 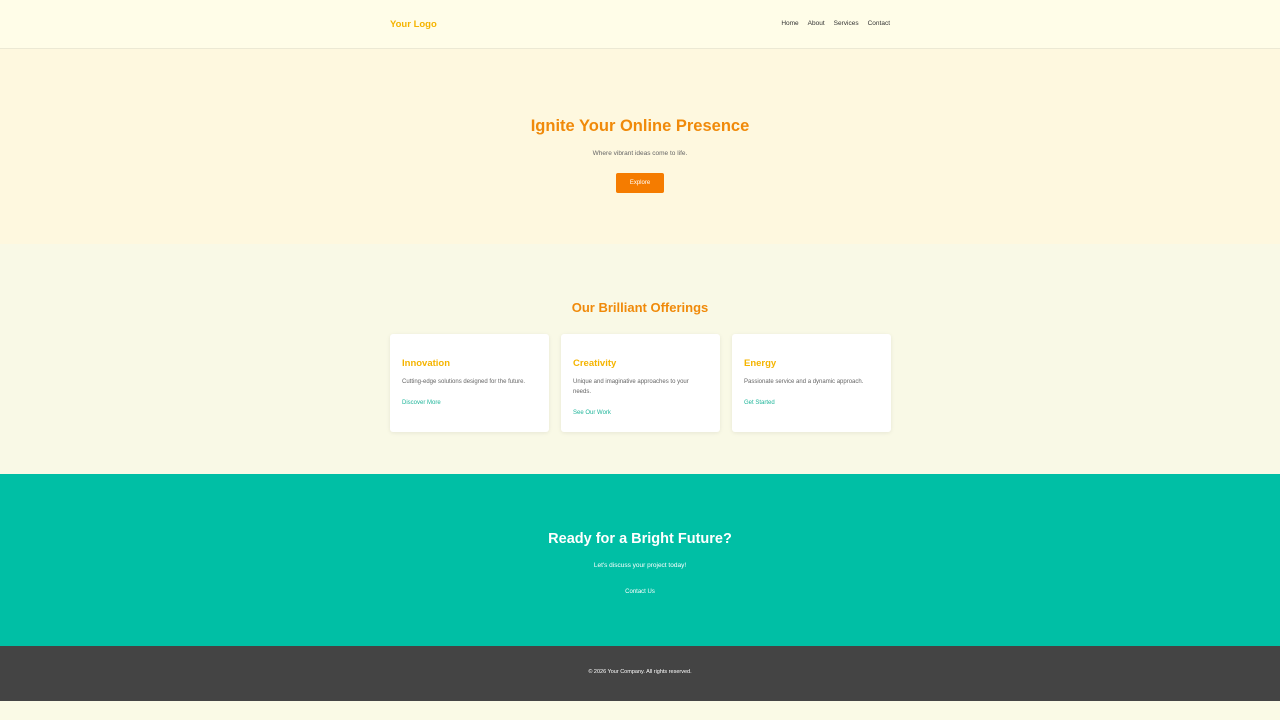 I want to click on nav-link-about: About, so click(x=816, y=23).